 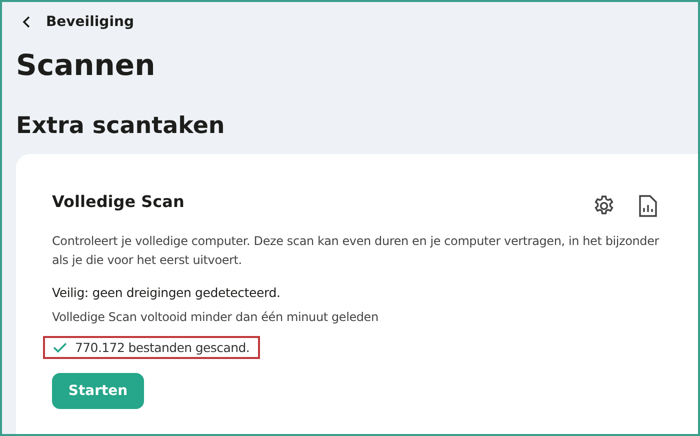 What do you see at coordinates (167, 293) in the screenshot?
I see `status-text: Veilig: geen dreigingen gedetecteerd.` at bounding box center [167, 293].